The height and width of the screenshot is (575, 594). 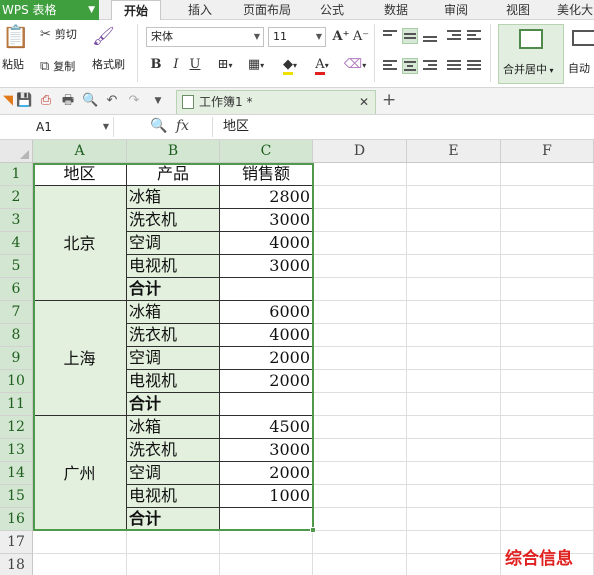 I want to click on column-header-d: D, so click(x=360, y=151).